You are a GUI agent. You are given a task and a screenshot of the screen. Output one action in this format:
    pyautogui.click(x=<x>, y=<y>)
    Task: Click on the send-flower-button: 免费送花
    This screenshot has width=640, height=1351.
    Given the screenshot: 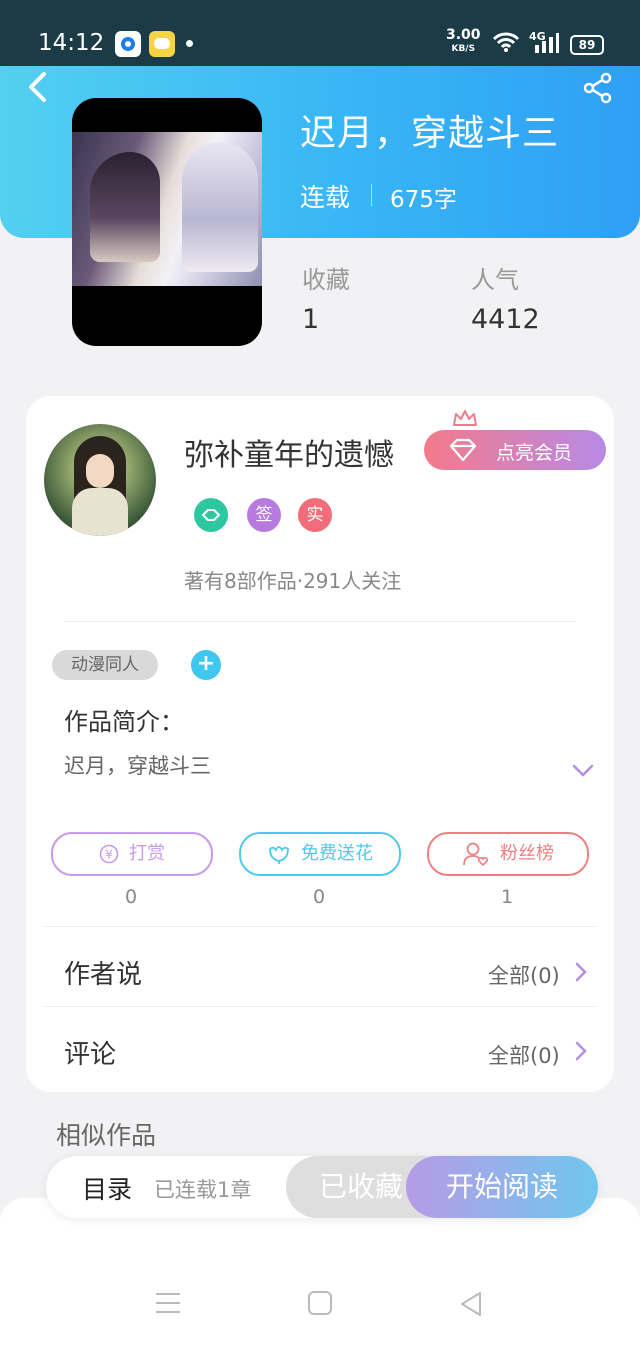 What is the action you would take?
    pyautogui.click(x=320, y=854)
    